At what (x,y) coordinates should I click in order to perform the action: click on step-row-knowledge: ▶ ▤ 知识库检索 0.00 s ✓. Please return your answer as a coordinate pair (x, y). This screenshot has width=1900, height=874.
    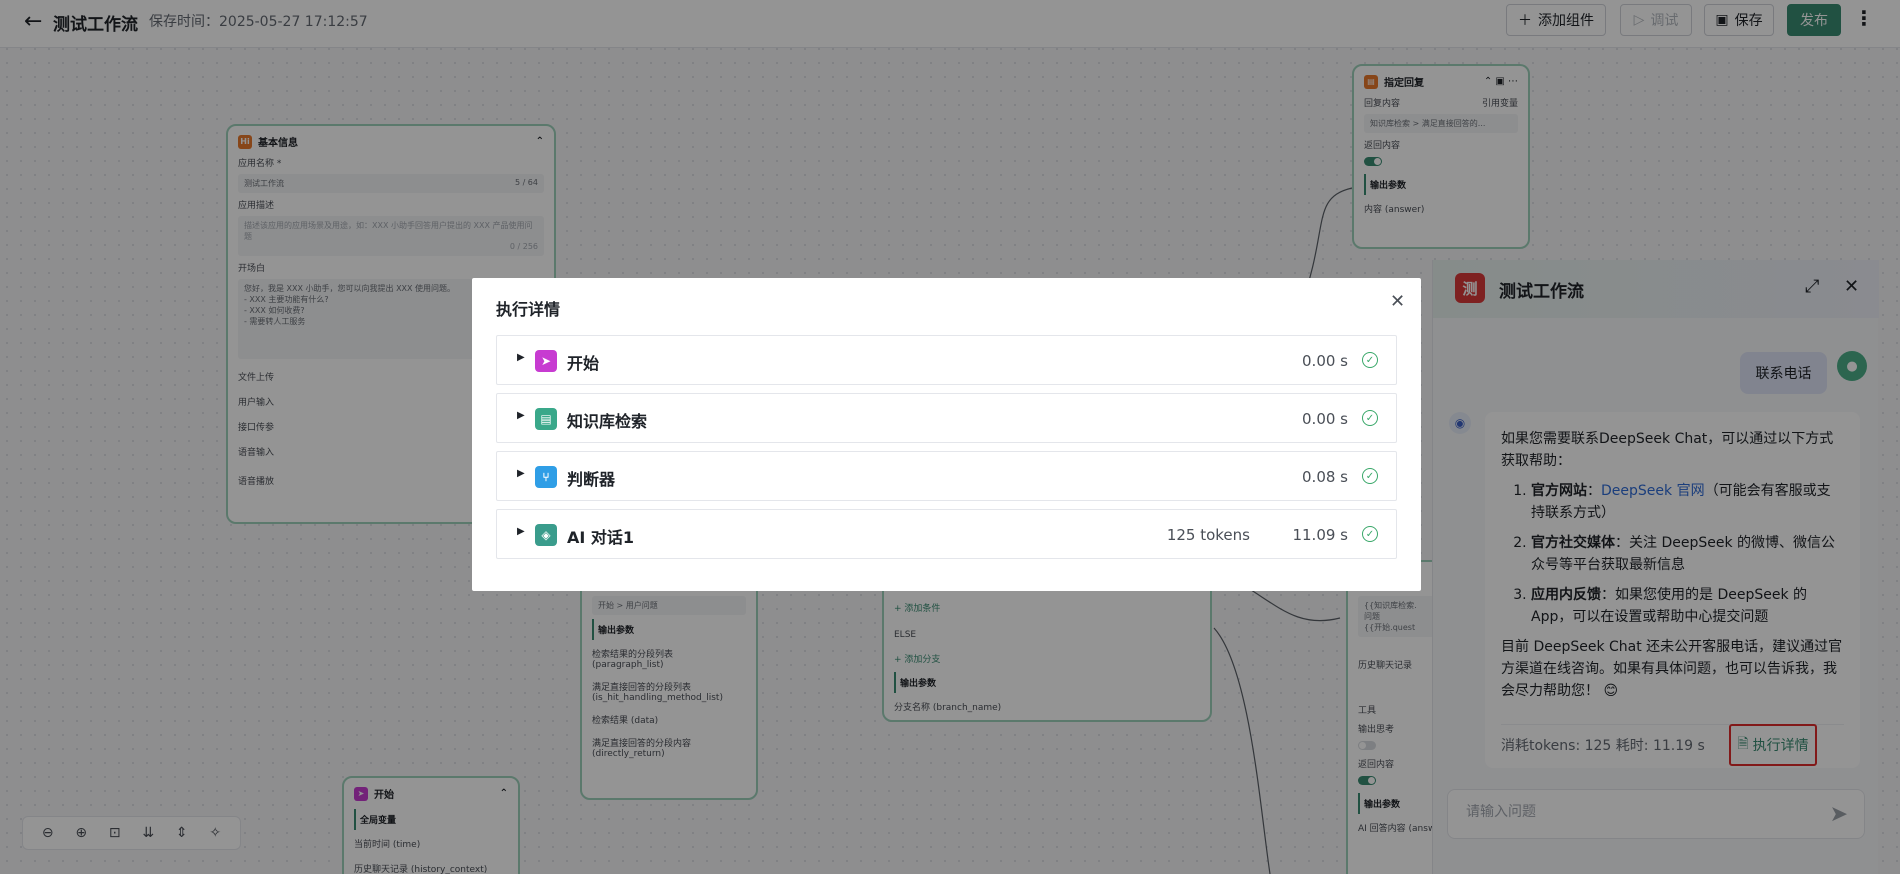
    Looking at the image, I should click on (946, 418).